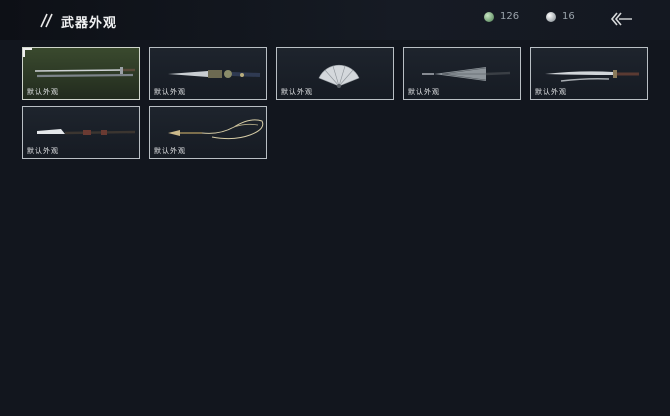  I want to click on slash-icon, so click(46, 20).